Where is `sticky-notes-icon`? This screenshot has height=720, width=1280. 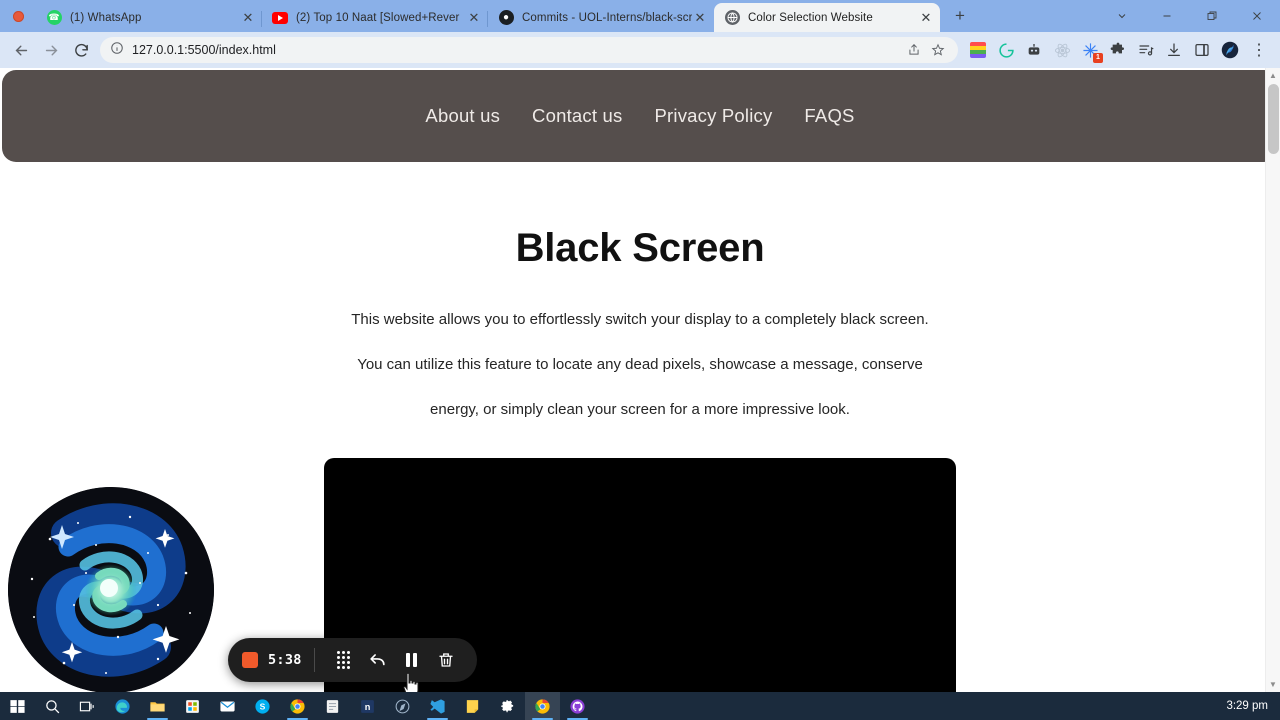 sticky-notes-icon is located at coordinates (472, 706).